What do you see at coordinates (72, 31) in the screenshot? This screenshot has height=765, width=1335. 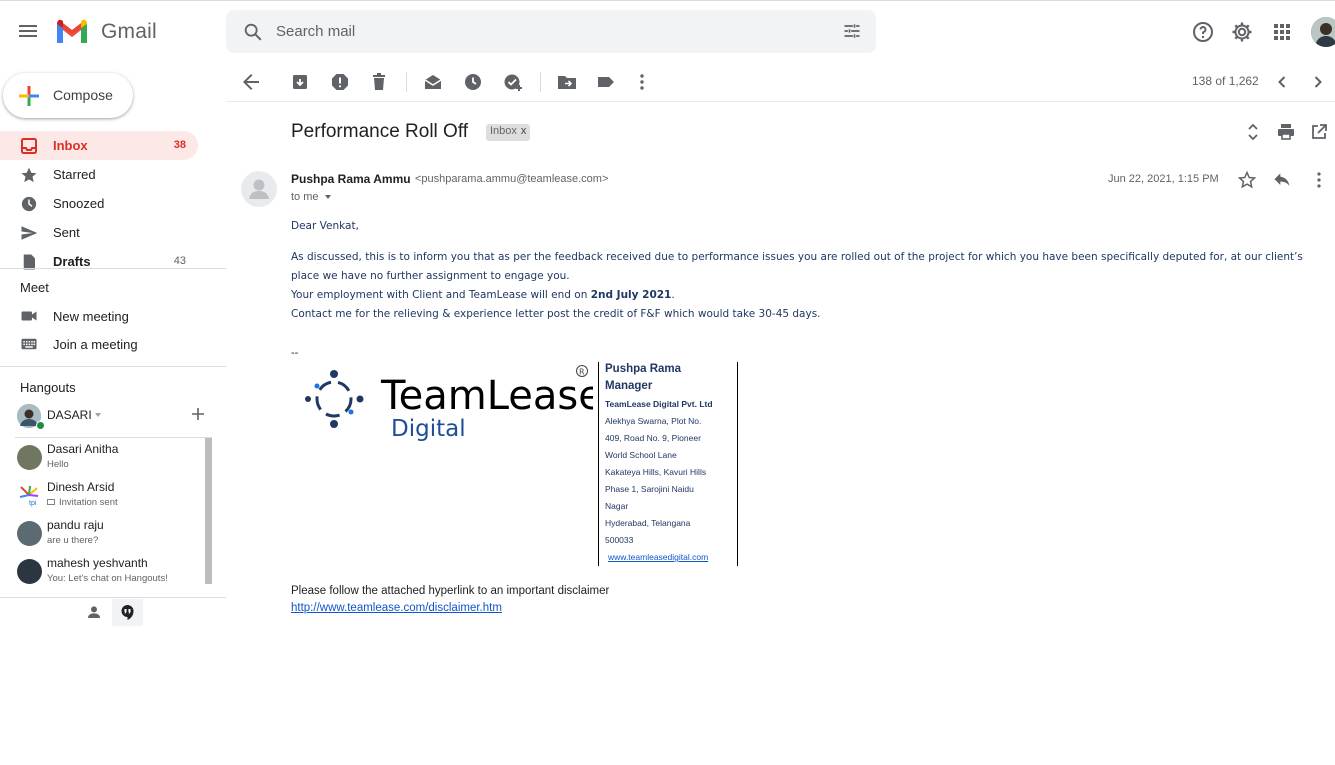 I see `gmail-logo-icon` at bounding box center [72, 31].